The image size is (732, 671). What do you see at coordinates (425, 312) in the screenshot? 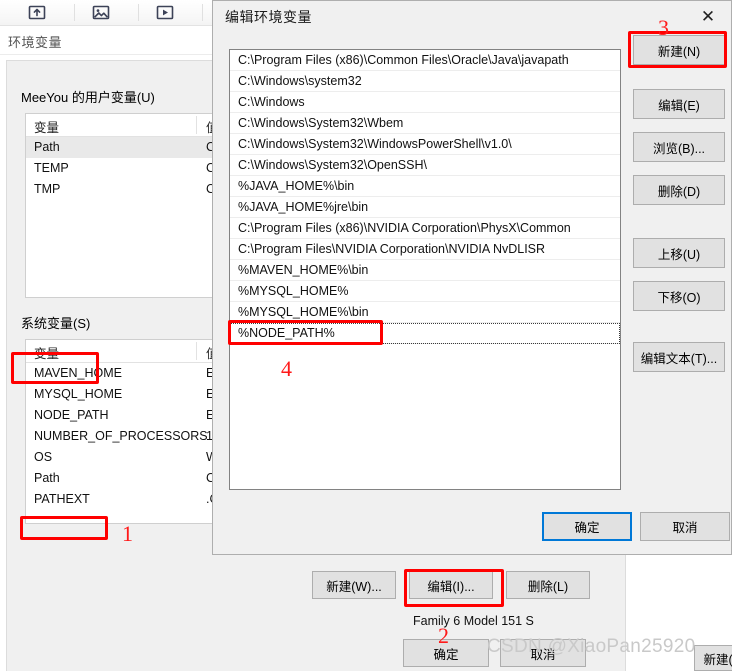
I see `list-item: %MYSQL_HOME%\bin` at bounding box center [425, 312].